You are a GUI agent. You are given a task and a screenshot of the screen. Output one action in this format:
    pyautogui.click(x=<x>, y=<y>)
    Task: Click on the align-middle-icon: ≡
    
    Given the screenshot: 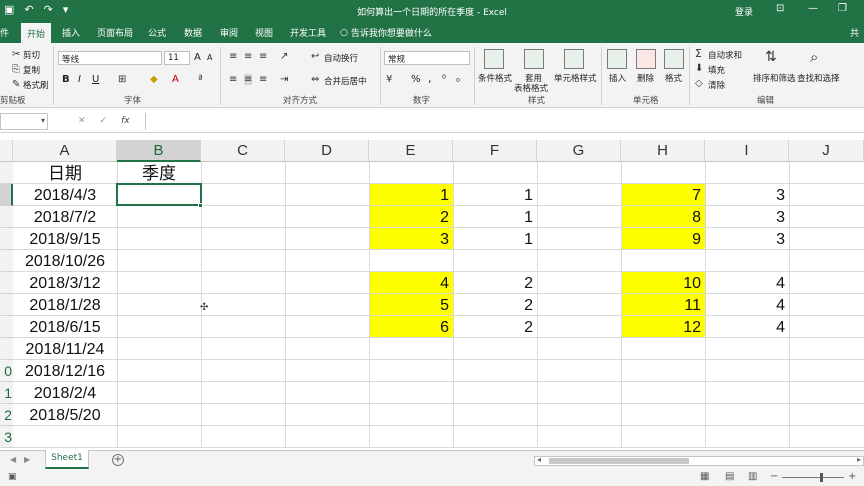 What is the action you would take?
    pyautogui.click(x=248, y=56)
    